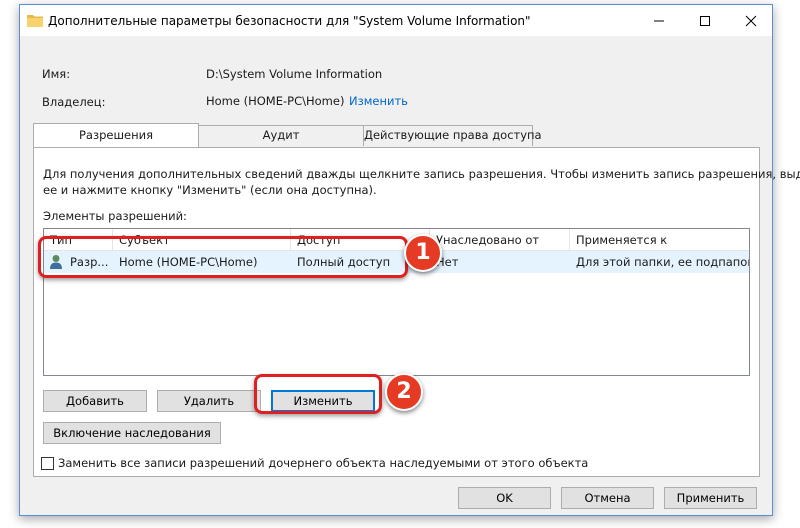 Image resolution: width=800 pixels, height=528 pixels. Describe the element at coordinates (56, 74) in the screenshot. I see `name-label: Имя:` at that location.